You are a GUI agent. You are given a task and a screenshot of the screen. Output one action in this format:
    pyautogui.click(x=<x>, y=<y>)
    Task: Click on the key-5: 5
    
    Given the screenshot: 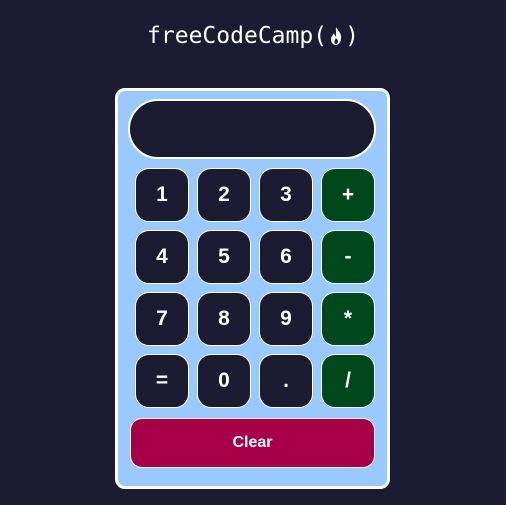 What is the action you would take?
    pyautogui.click(x=224, y=257)
    